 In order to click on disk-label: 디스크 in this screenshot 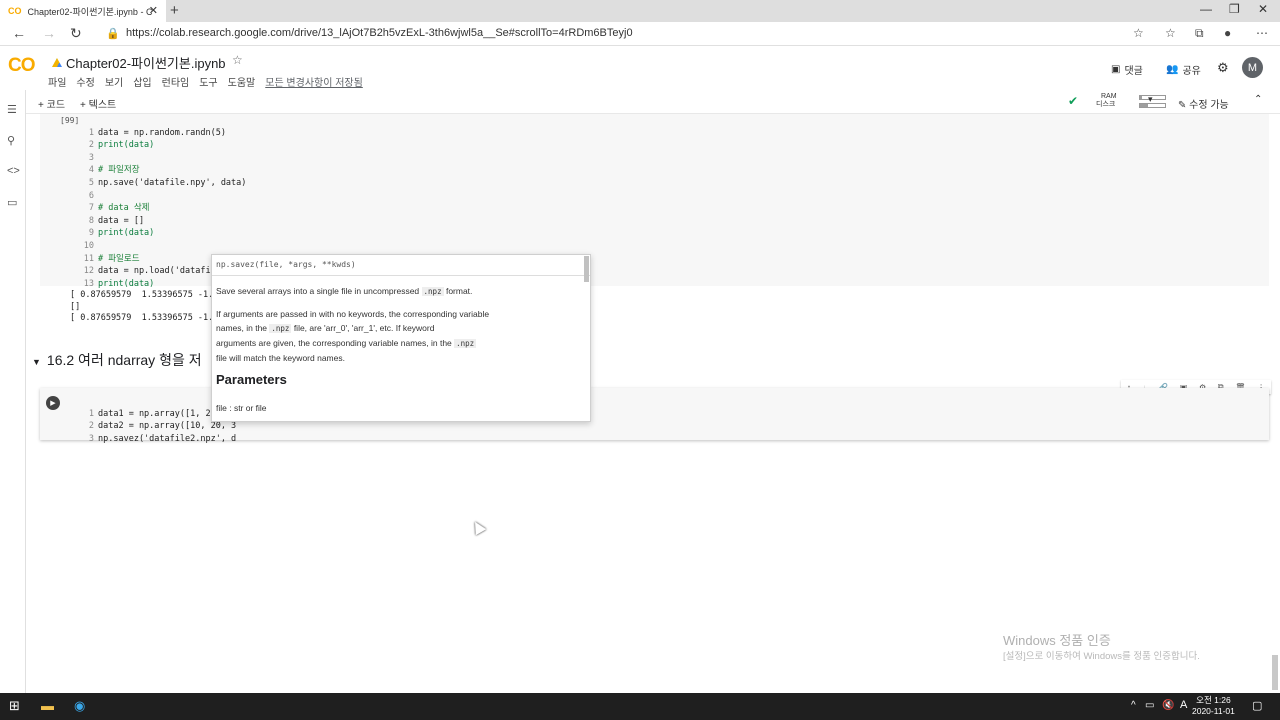, I will do `click(1106, 104)`.